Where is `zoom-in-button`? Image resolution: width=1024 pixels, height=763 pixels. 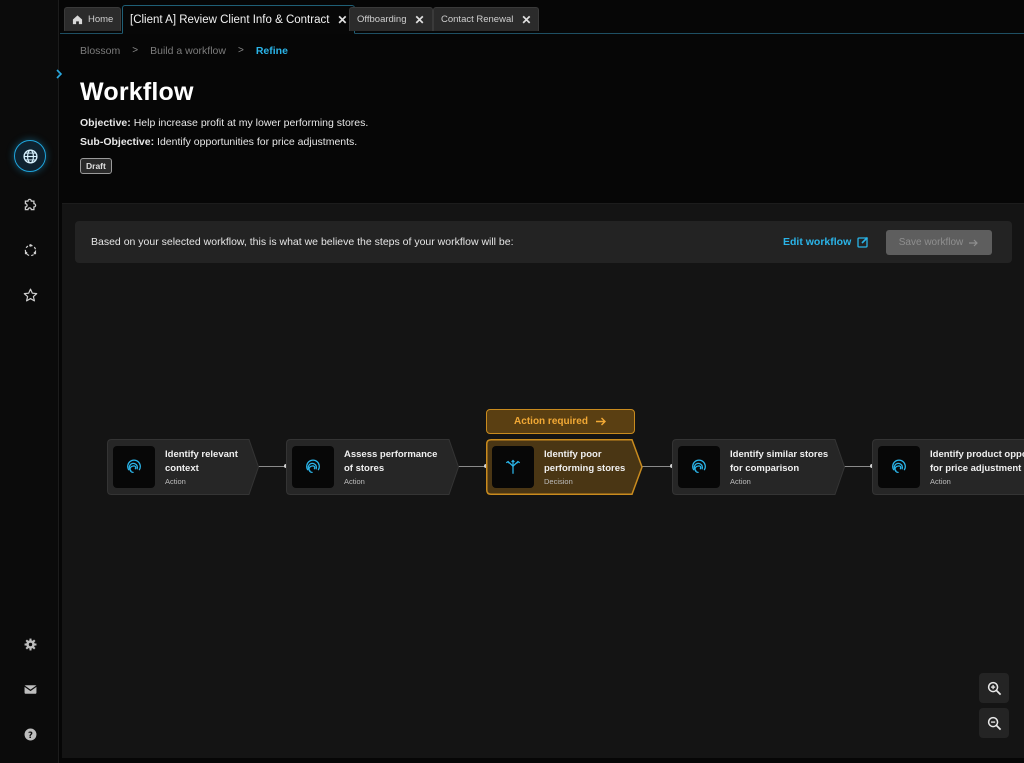 zoom-in-button is located at coordinates (994, 688).